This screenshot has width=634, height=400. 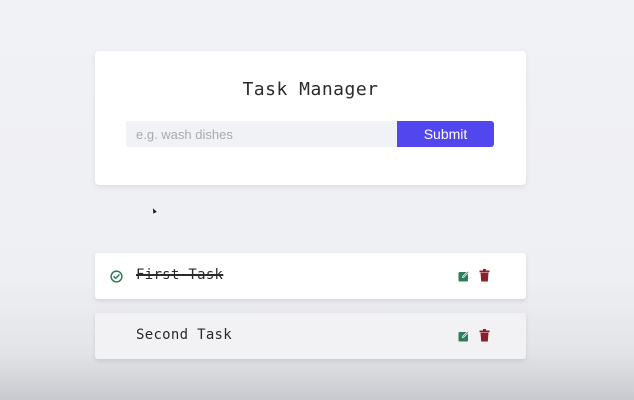 I want to click on check-circle-icon, so click(x=116, y=276).